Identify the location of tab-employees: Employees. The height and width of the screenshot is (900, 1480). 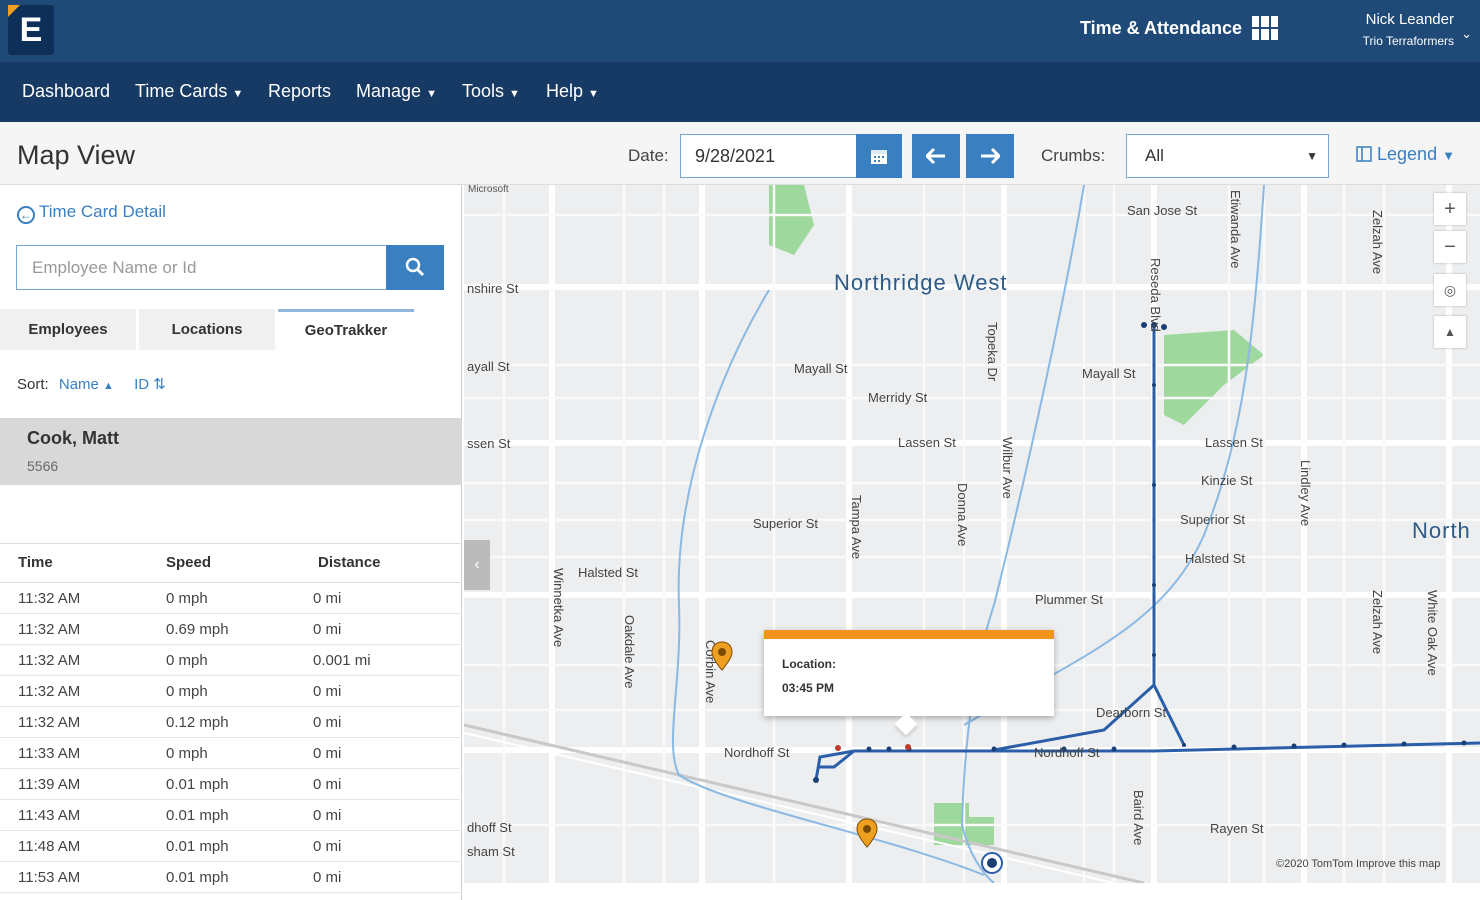
(68, 329).